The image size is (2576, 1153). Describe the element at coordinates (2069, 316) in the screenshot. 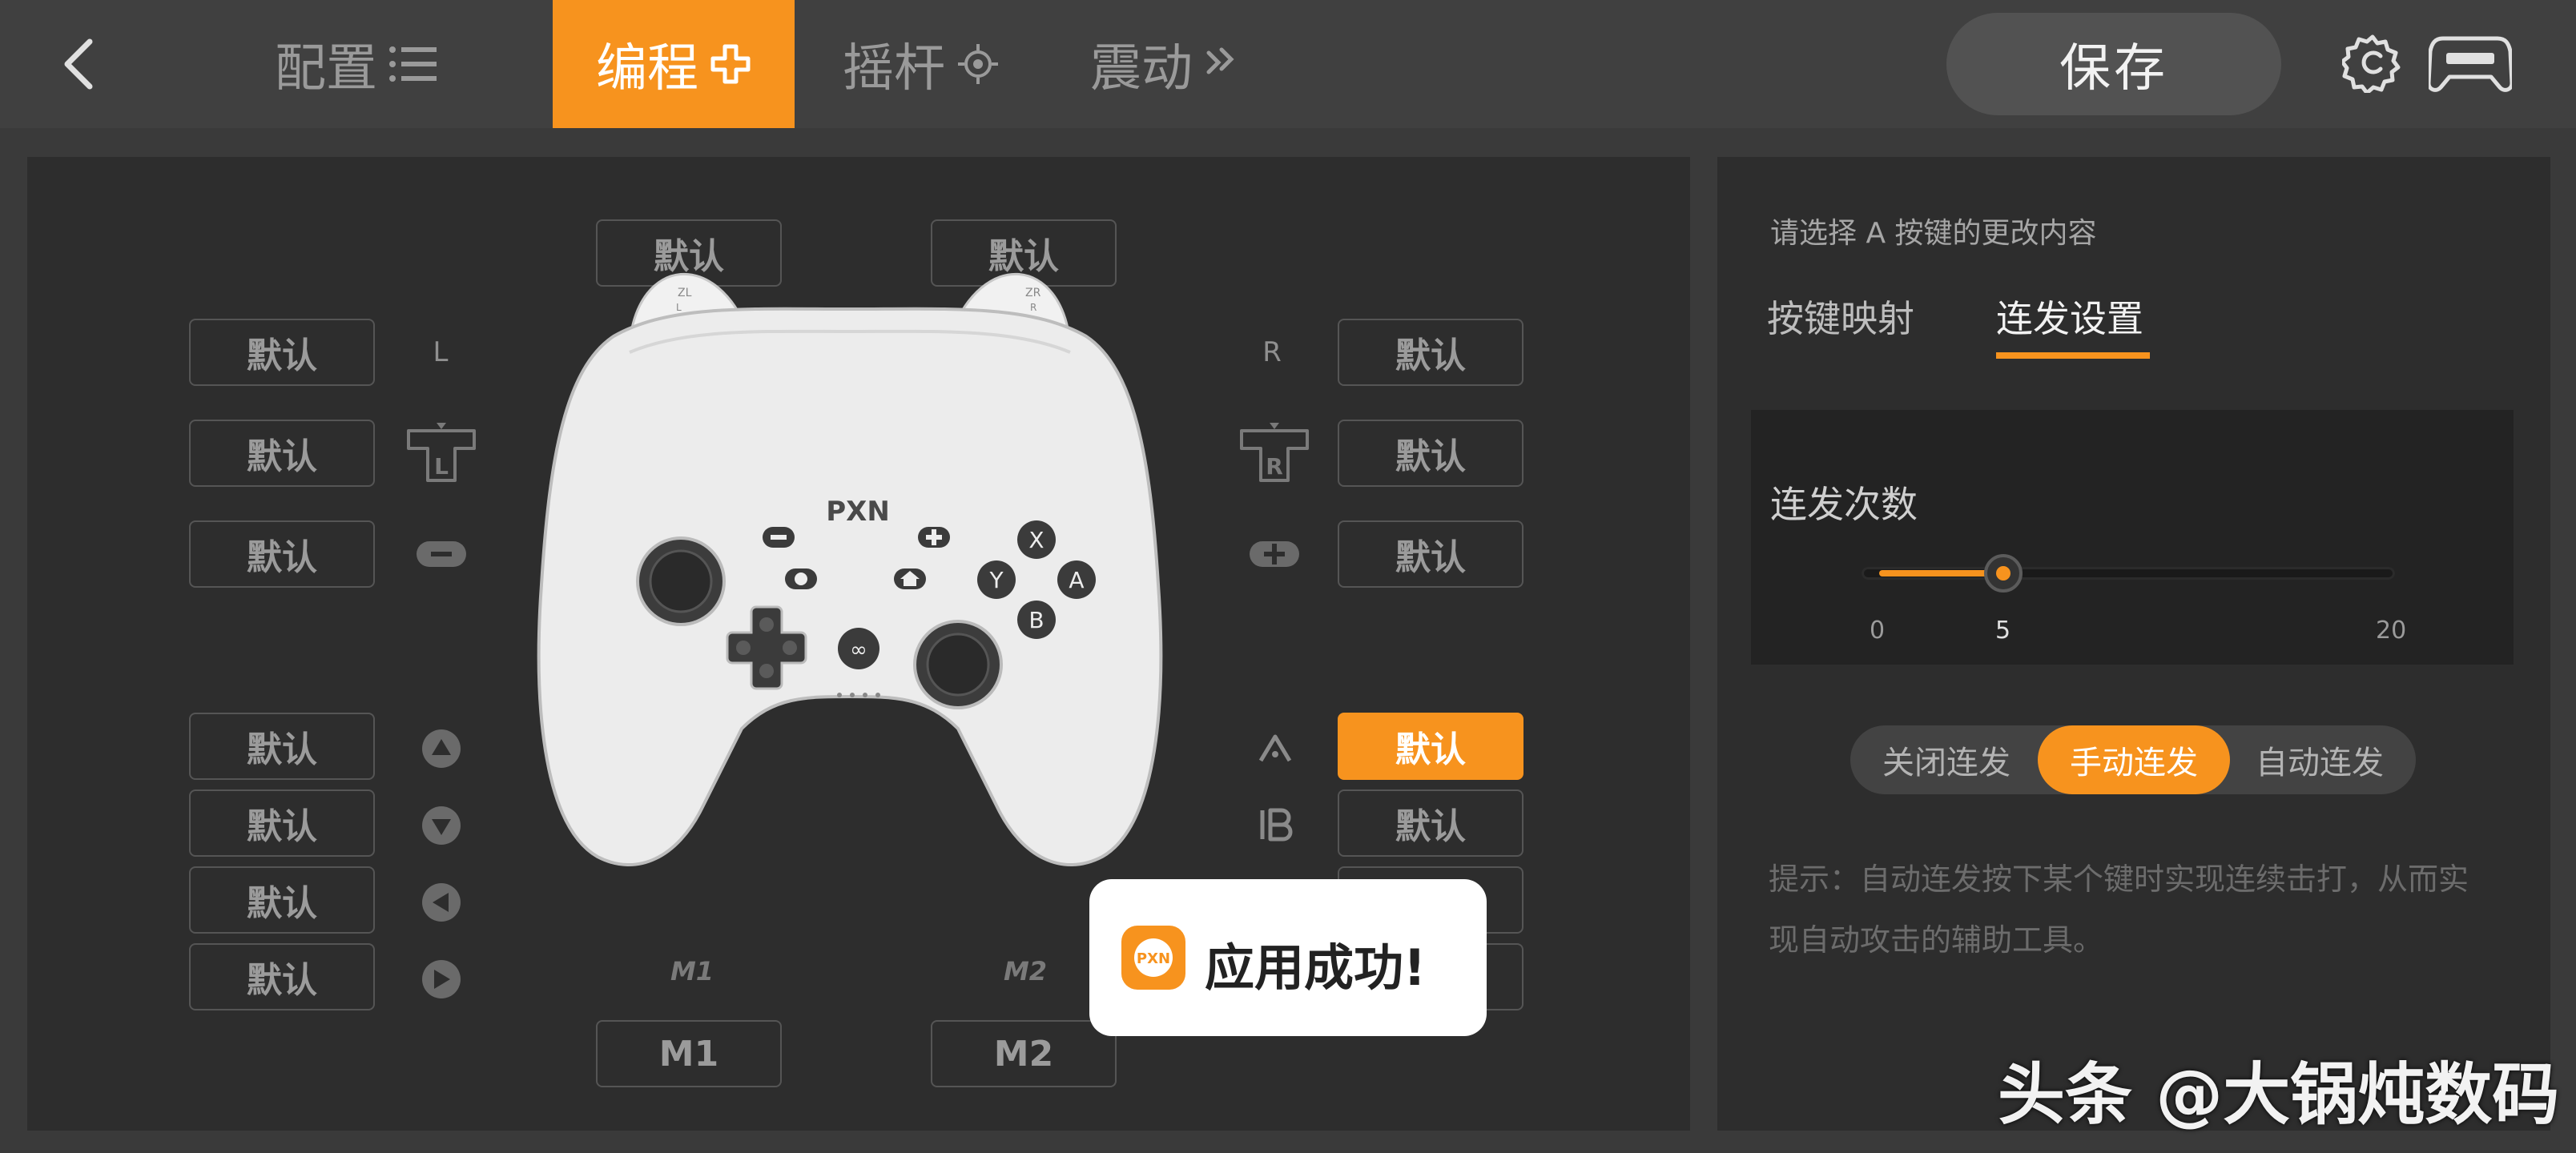

I see `tab-turbo-settings: 连发设置` at that location.